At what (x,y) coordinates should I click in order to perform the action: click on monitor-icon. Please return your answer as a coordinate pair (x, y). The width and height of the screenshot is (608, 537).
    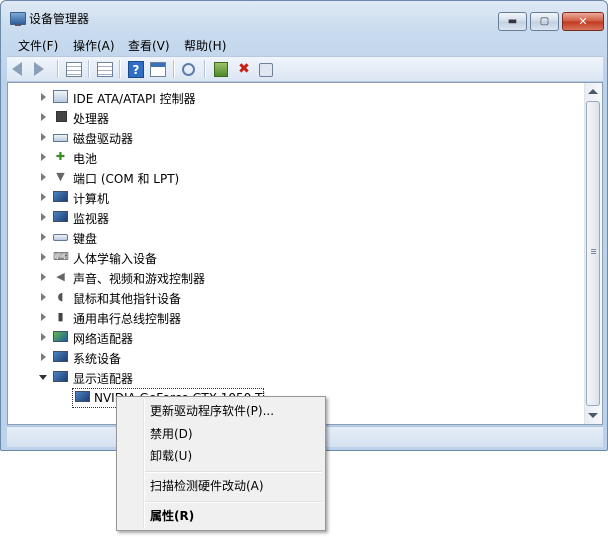
    Looking at the image, I should click on (60, 216).